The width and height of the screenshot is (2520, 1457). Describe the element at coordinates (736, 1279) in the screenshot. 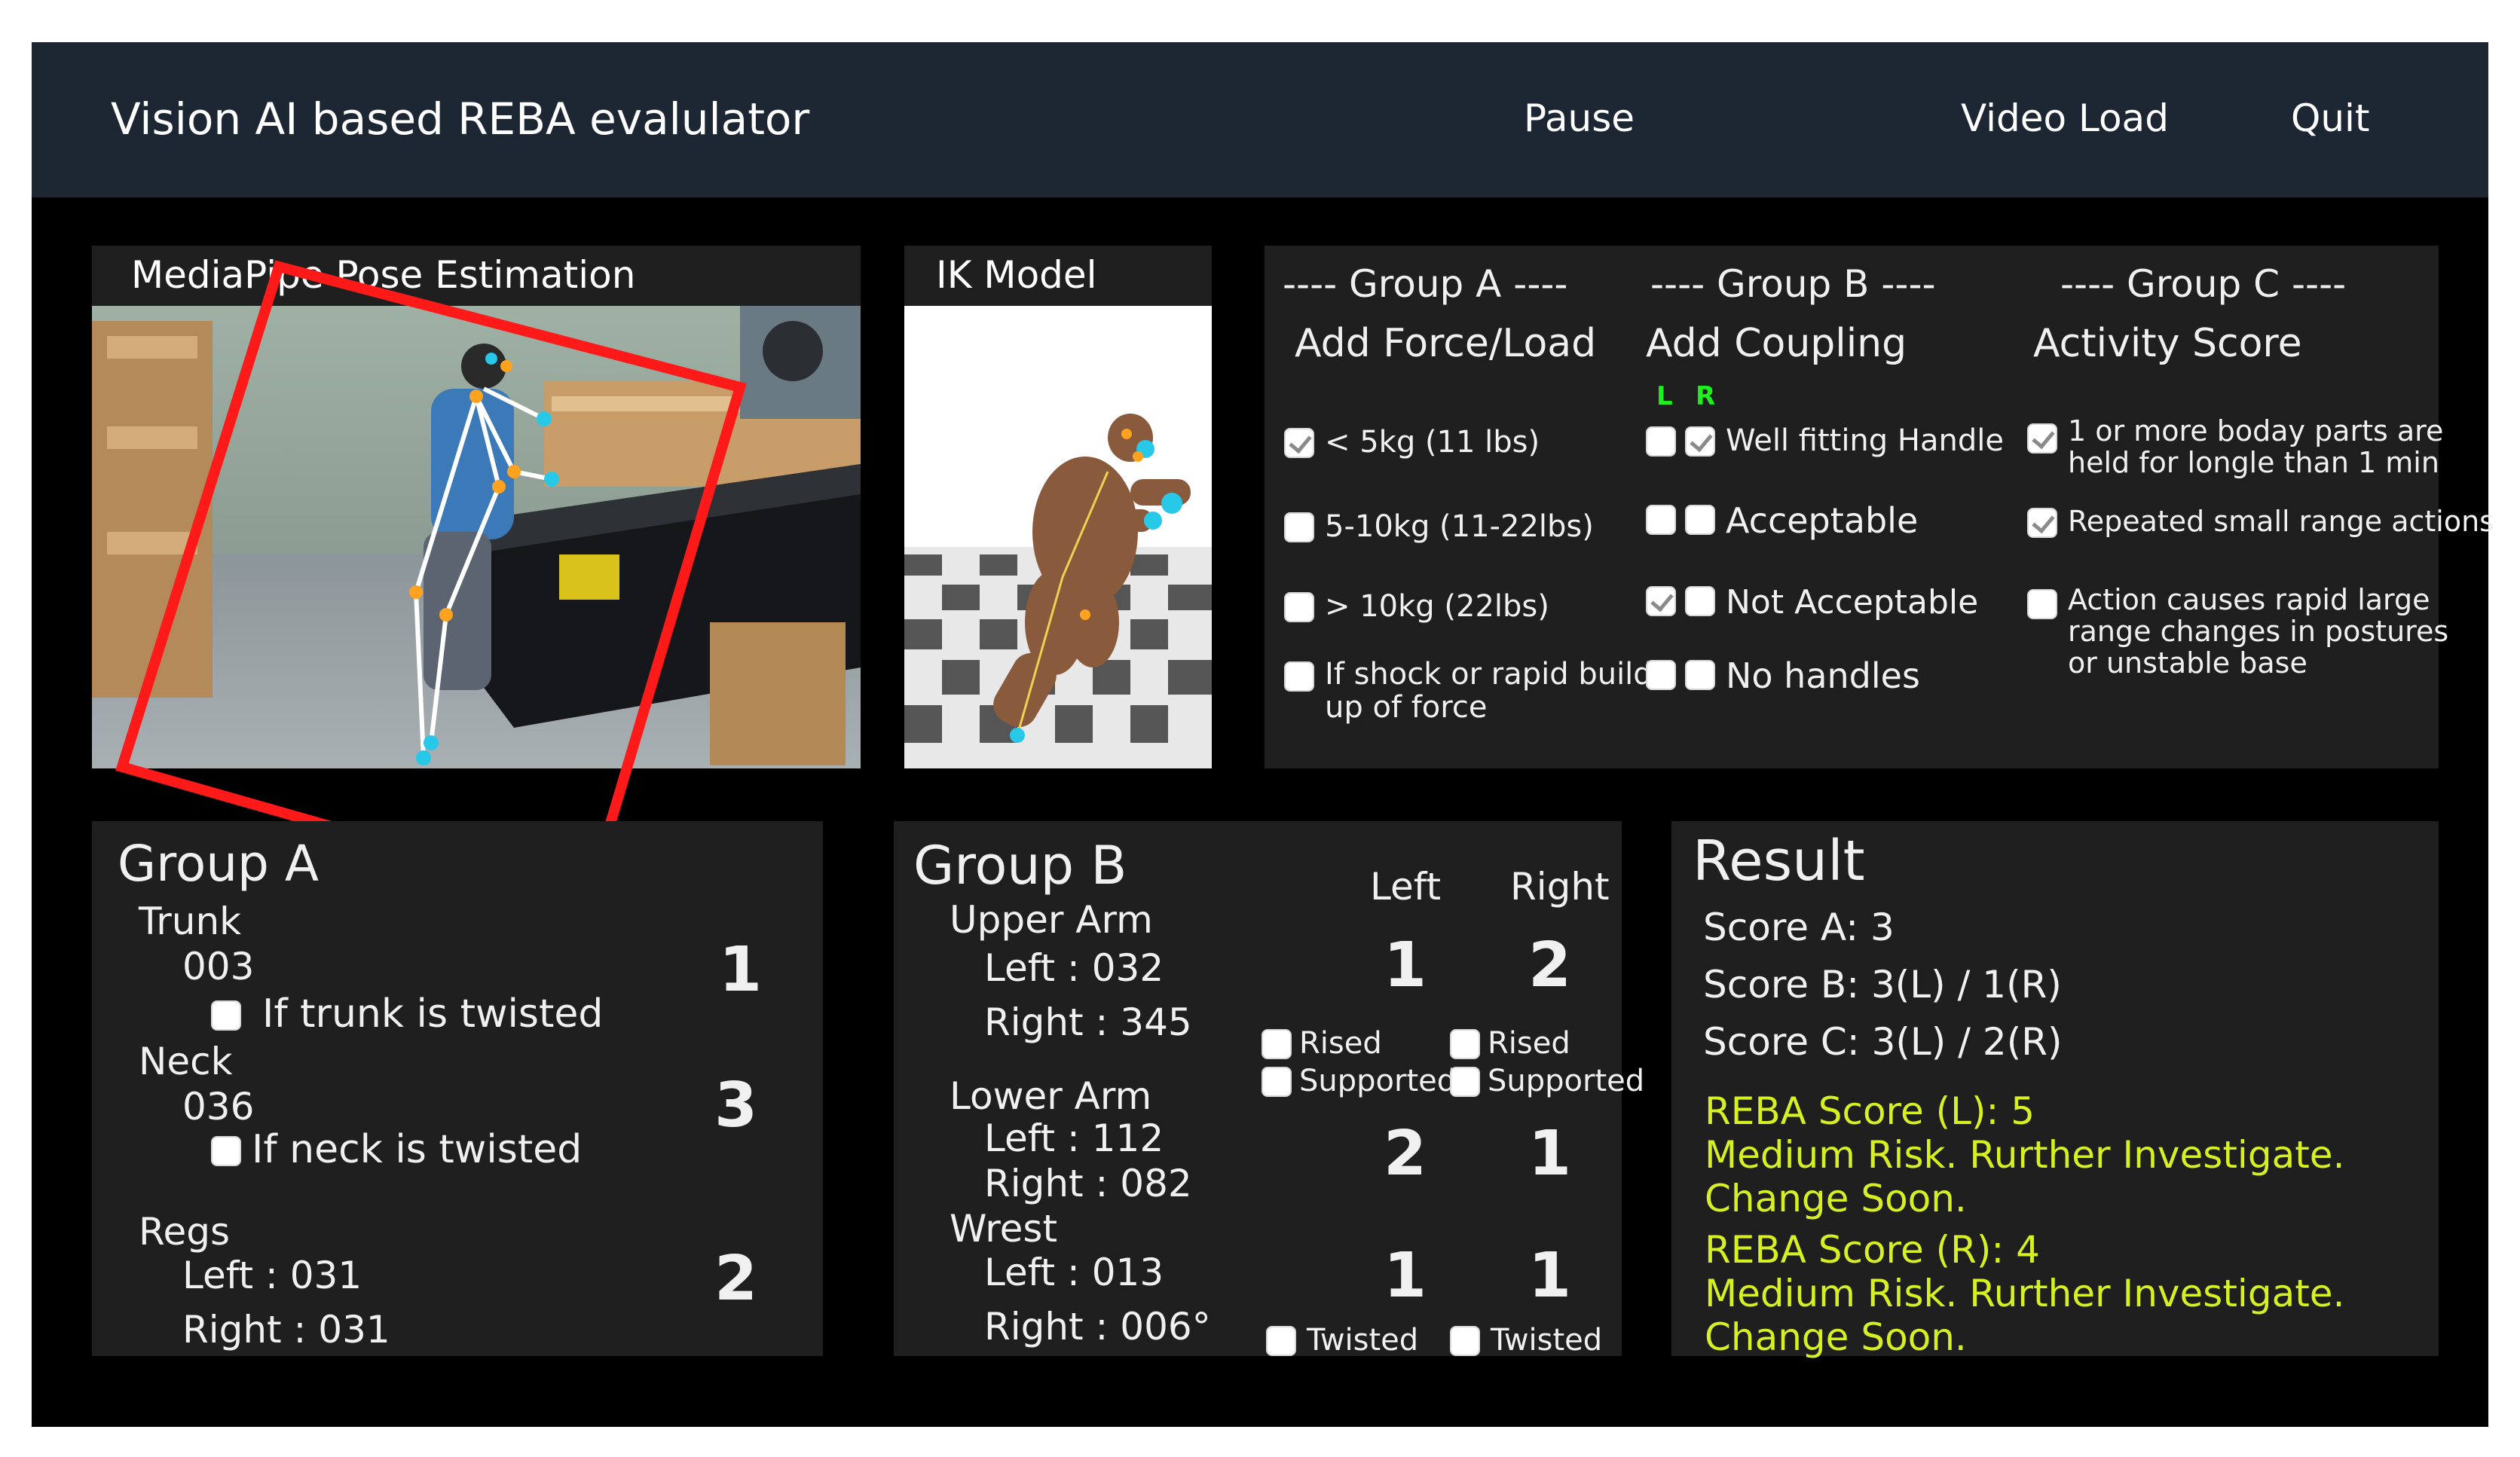

I see `legs-score: 2` at that location.